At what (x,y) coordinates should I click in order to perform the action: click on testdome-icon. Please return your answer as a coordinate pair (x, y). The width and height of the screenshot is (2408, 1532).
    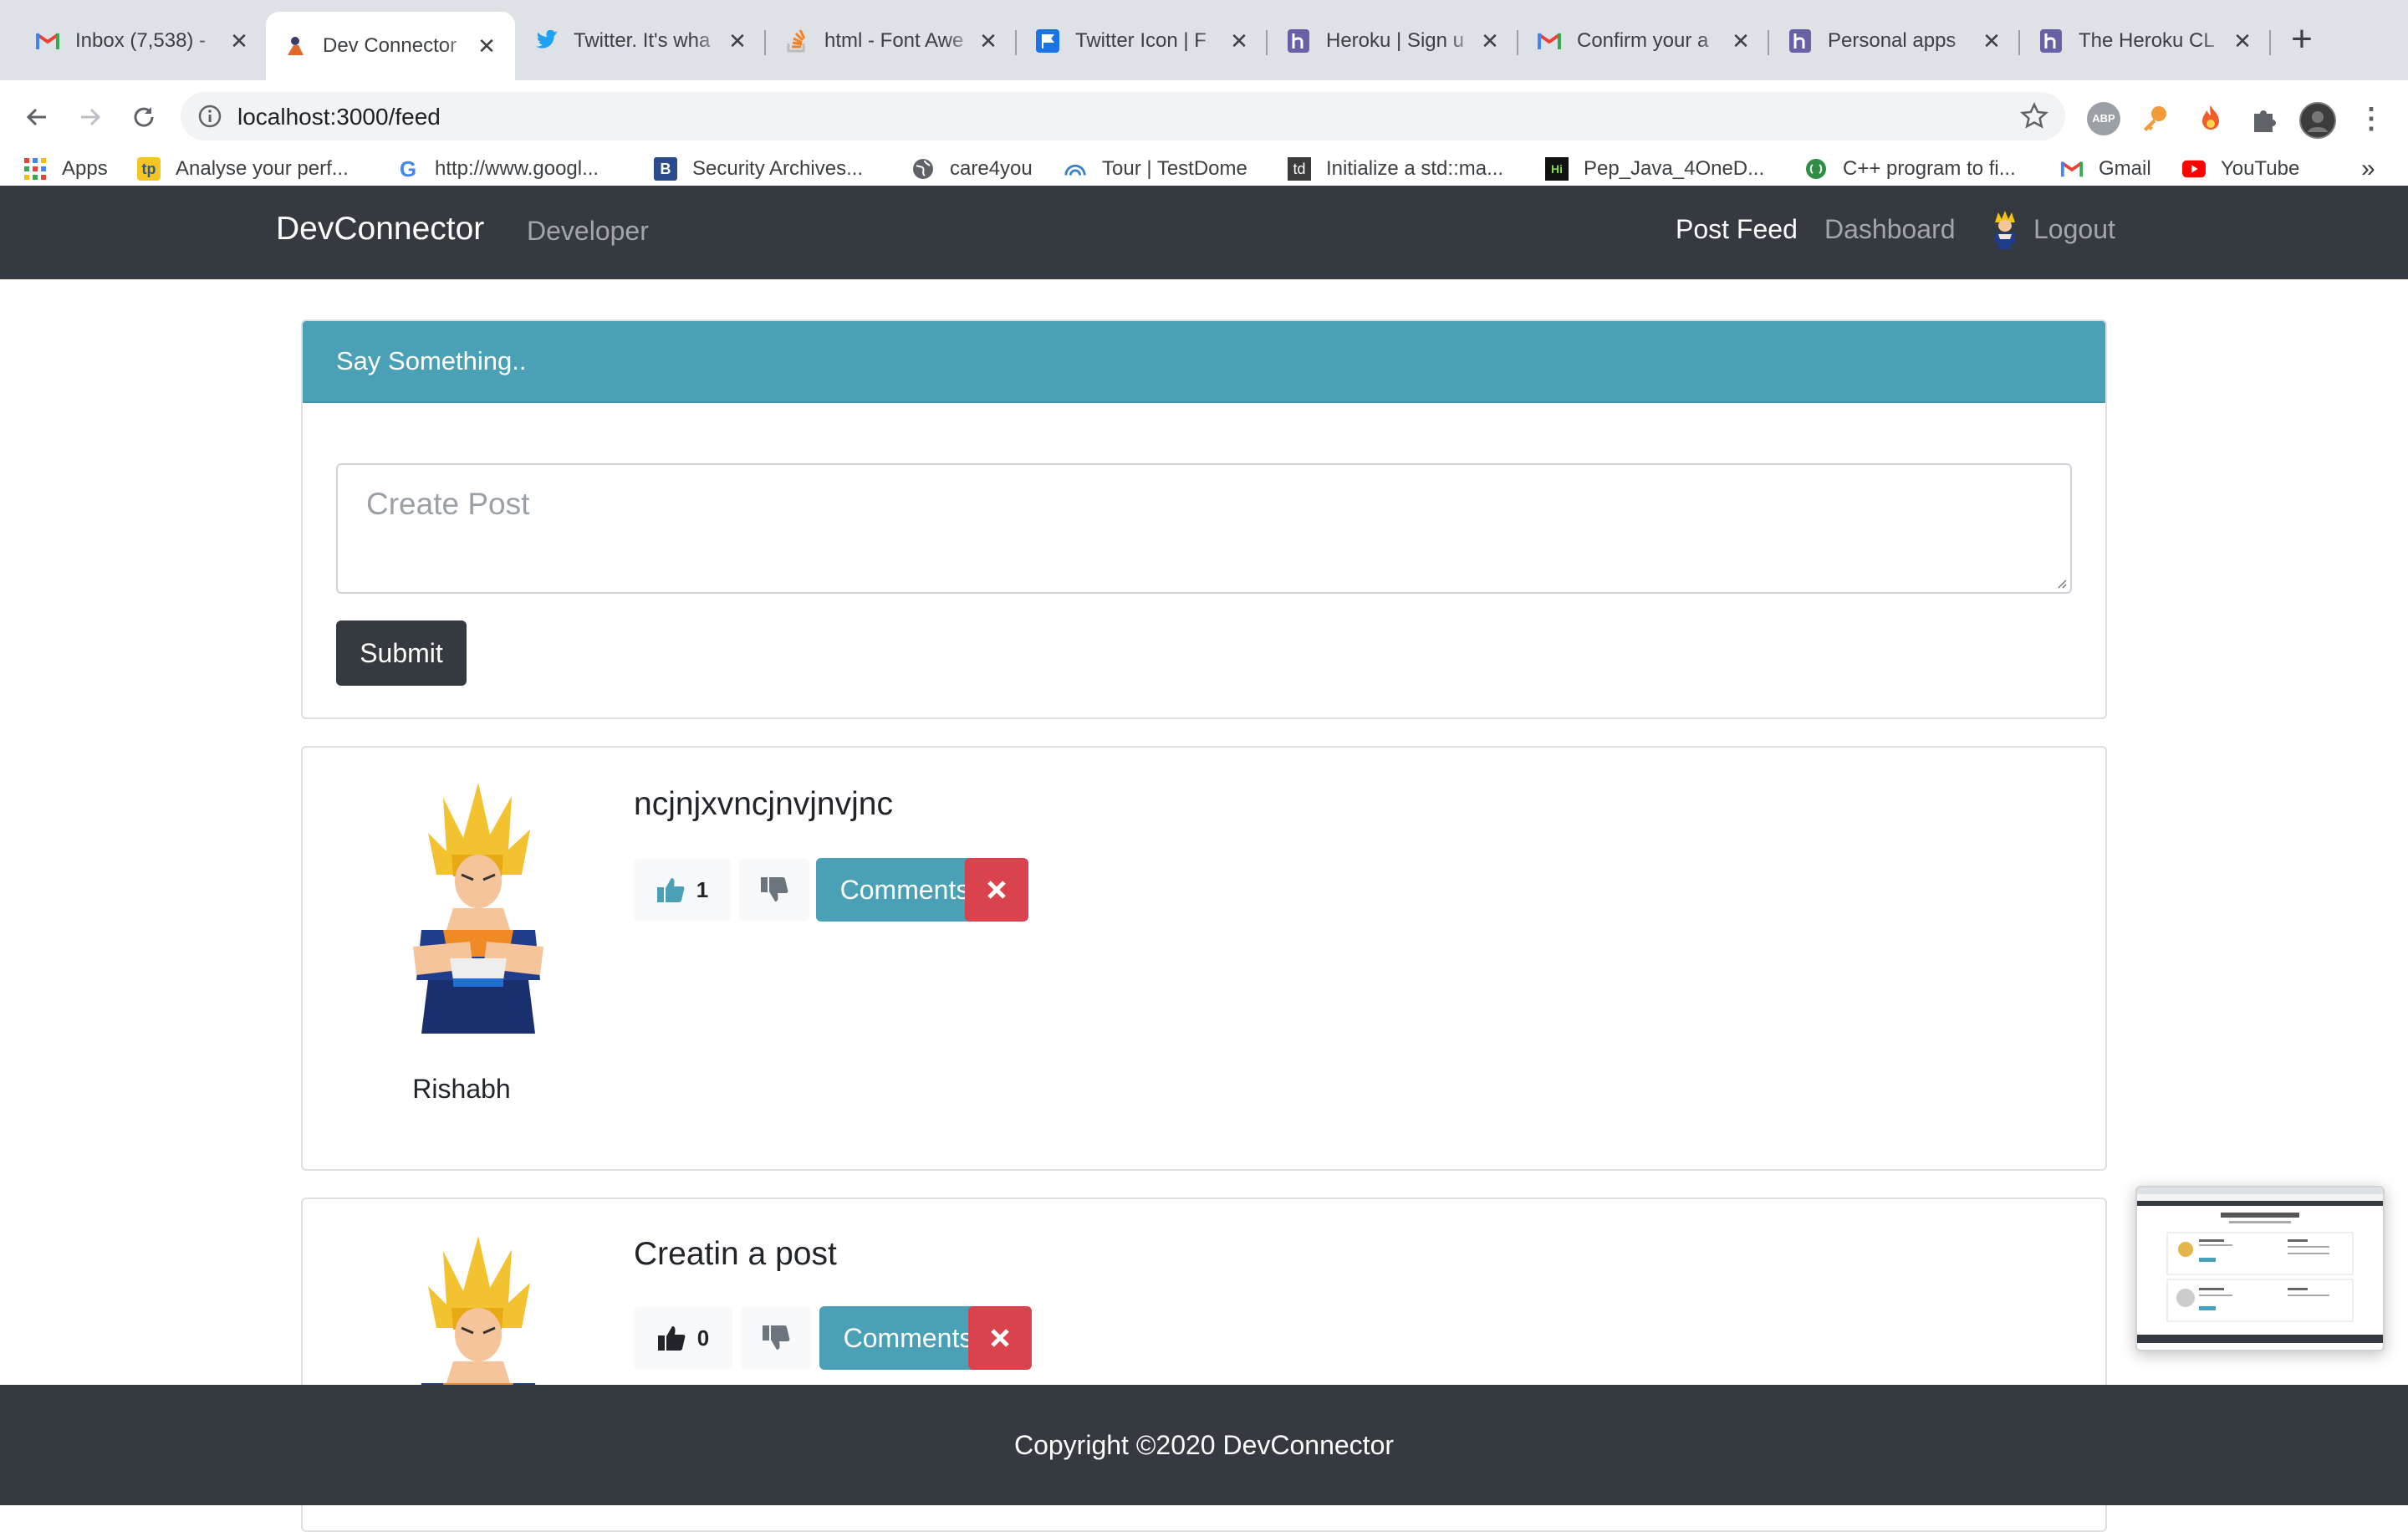
    Looking at the image, I should click on (1076, 169).